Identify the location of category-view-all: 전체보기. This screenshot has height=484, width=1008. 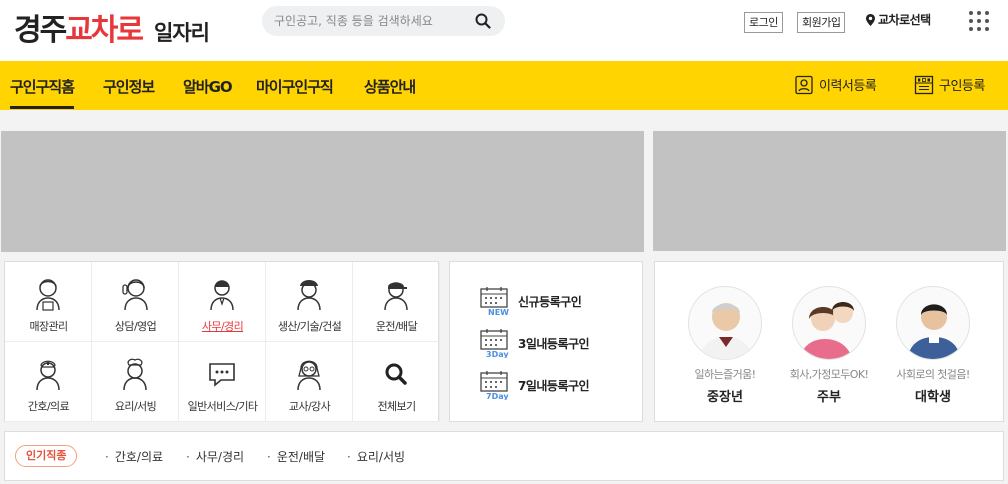
(396, 382).